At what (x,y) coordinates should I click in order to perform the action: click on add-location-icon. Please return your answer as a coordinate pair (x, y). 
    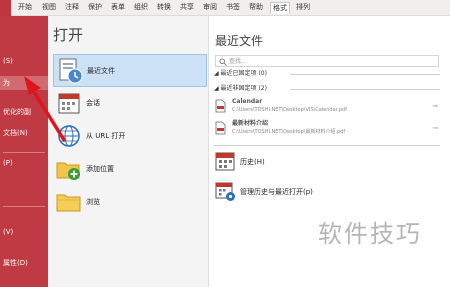
    Looking at the image, I should click on (68, 171).